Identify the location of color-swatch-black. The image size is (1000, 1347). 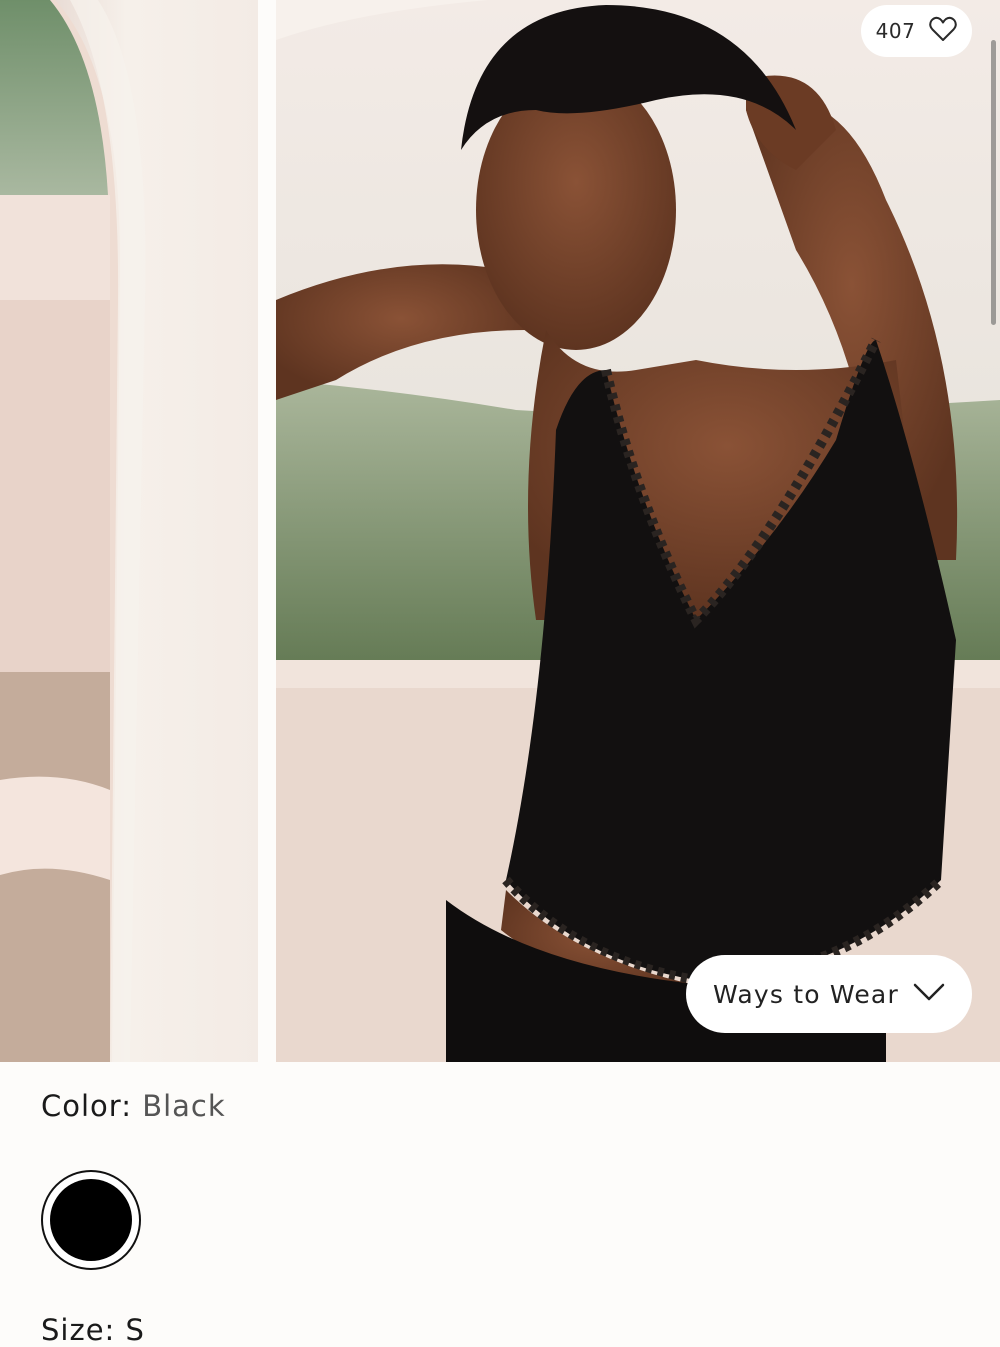
(91, 1220).